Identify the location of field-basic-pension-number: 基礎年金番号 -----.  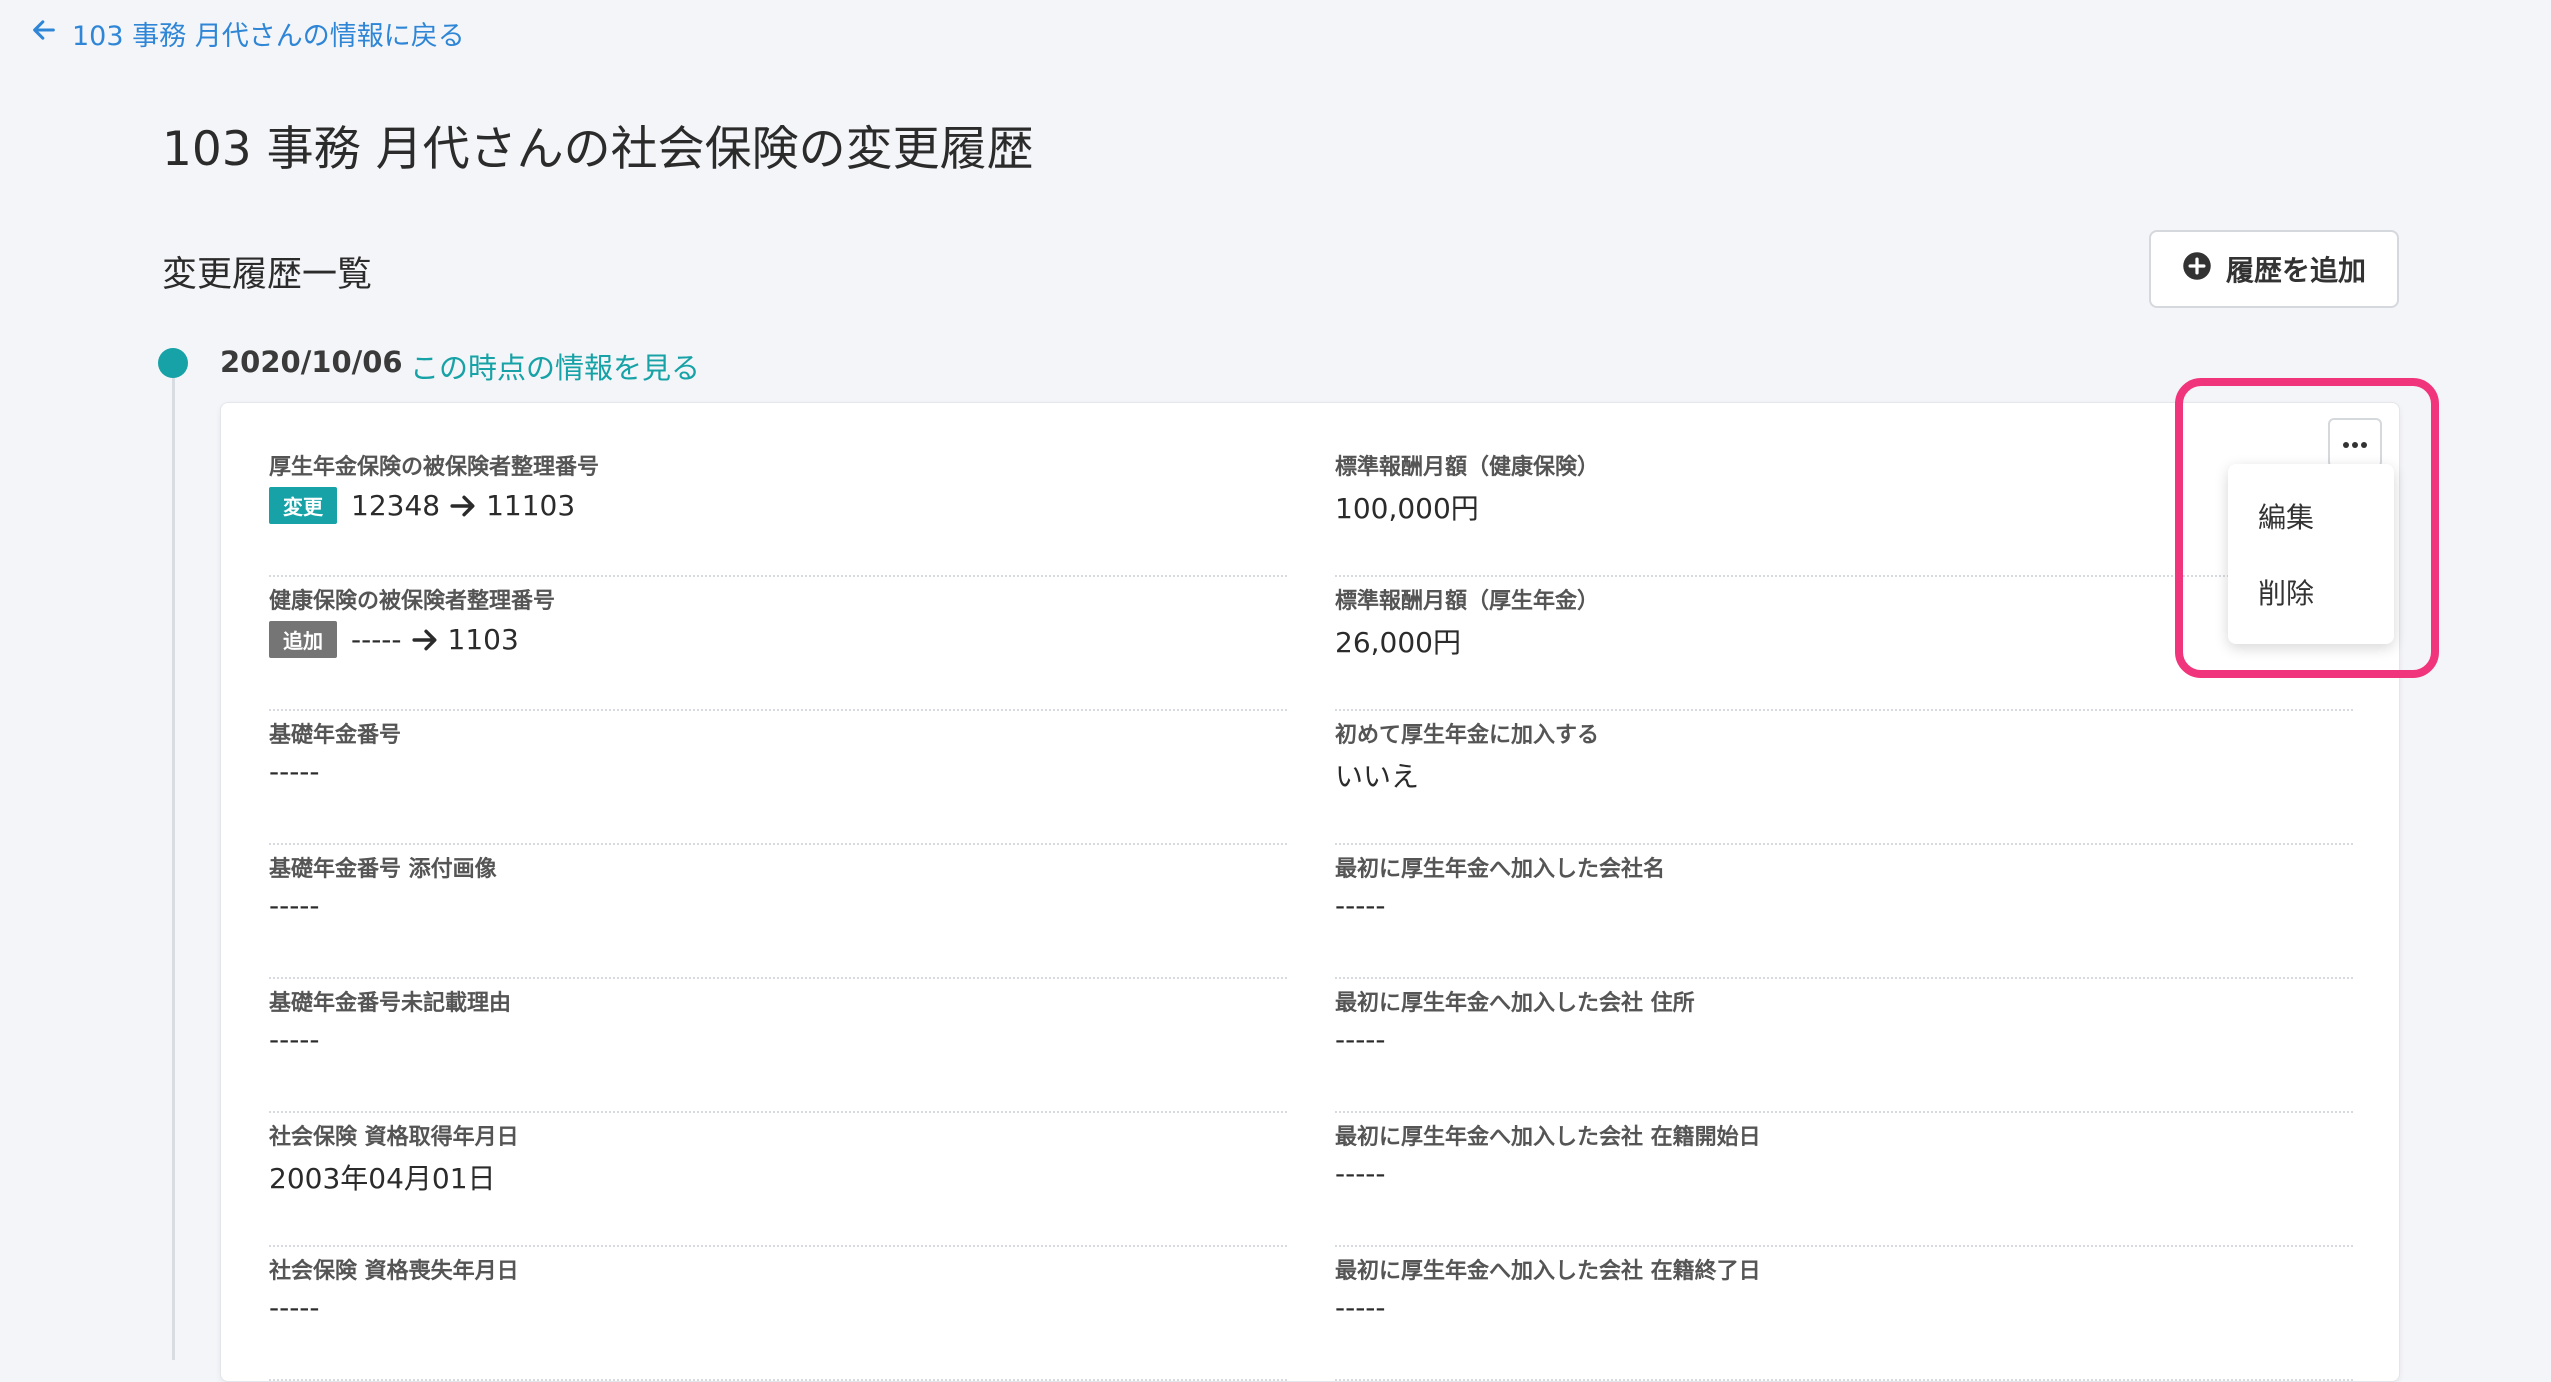
(778, 778).